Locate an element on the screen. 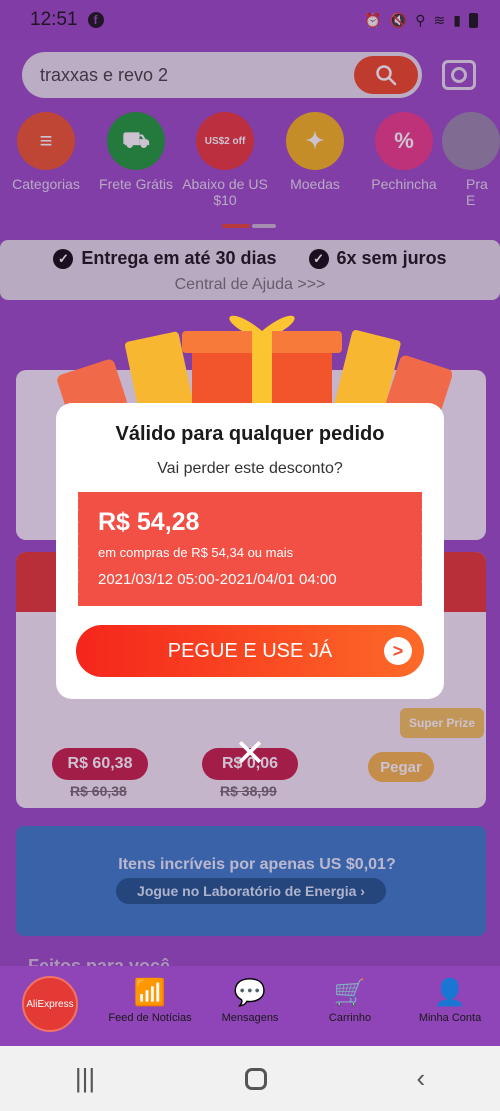  nav-feed: 📶 Feed de Notícias is located at coordinates (150, 998).